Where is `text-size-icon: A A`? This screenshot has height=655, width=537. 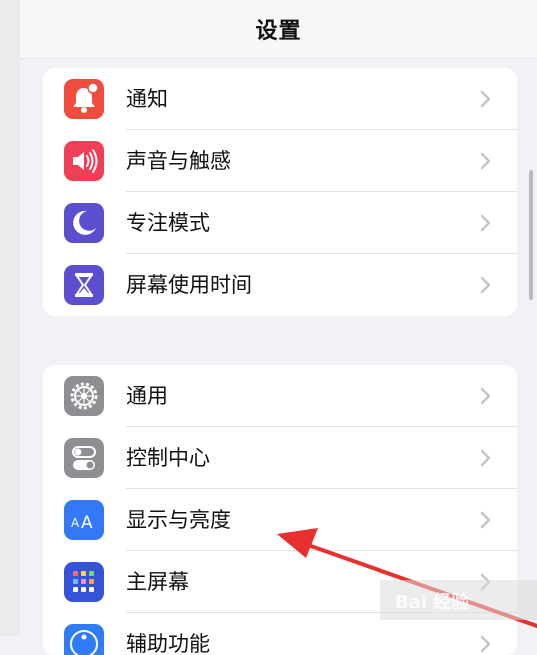
text-size-icon: A A is located at coordinates (84, 520).